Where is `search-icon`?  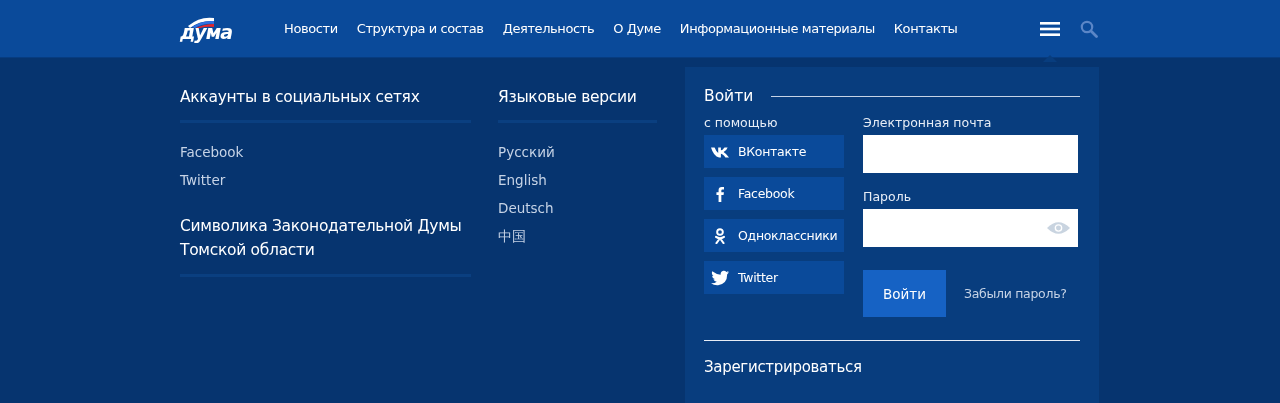 search-icon is located at coordinates (1089, 28).